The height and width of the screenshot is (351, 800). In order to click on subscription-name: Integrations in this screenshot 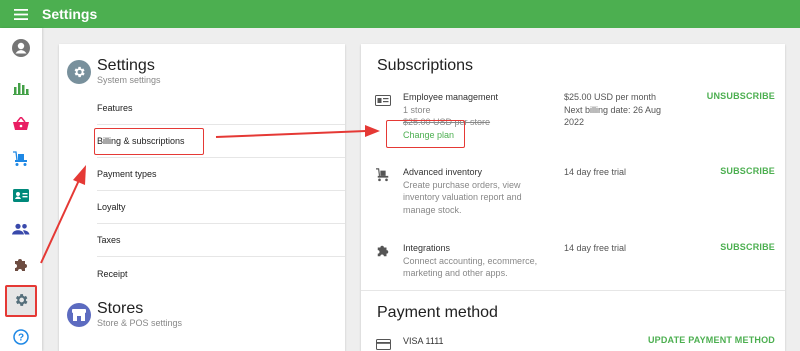, I will do `click(427, 248)`.